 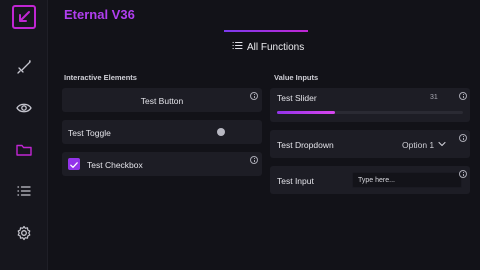 I want to click on gear-icon, so click(x=24, y=233).